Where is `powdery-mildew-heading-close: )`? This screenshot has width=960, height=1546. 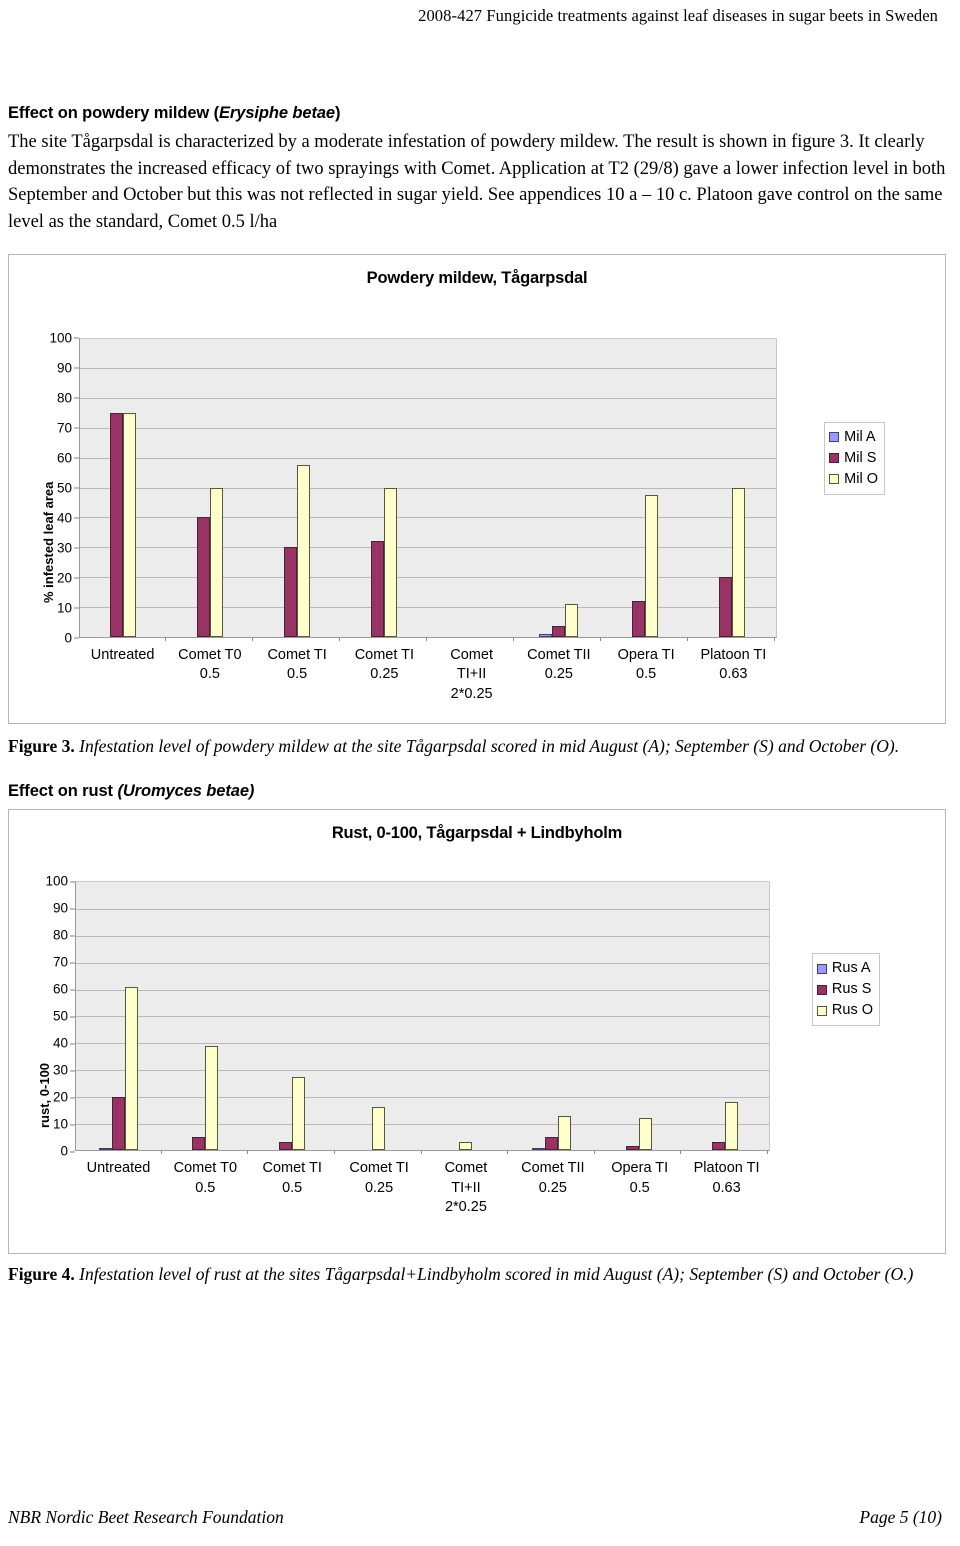 powdery-mildew-heading-close: ) is located at coordinates (338, 113).